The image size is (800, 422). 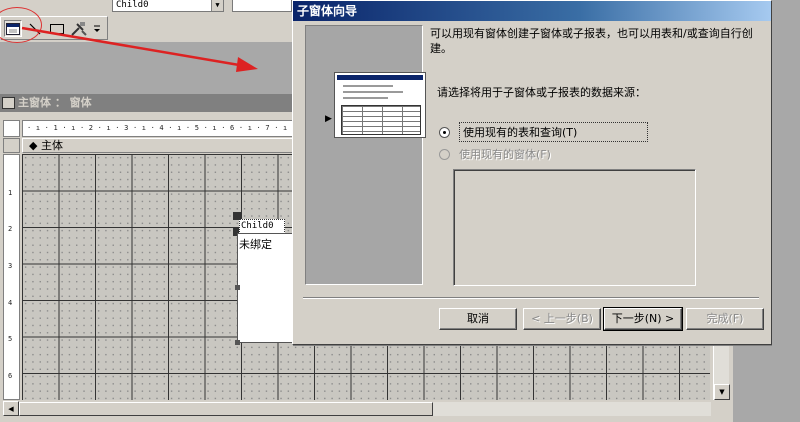 I want to click on vertical-ruler: 1 2 3 4 5 6, so click(x=11, y=277).